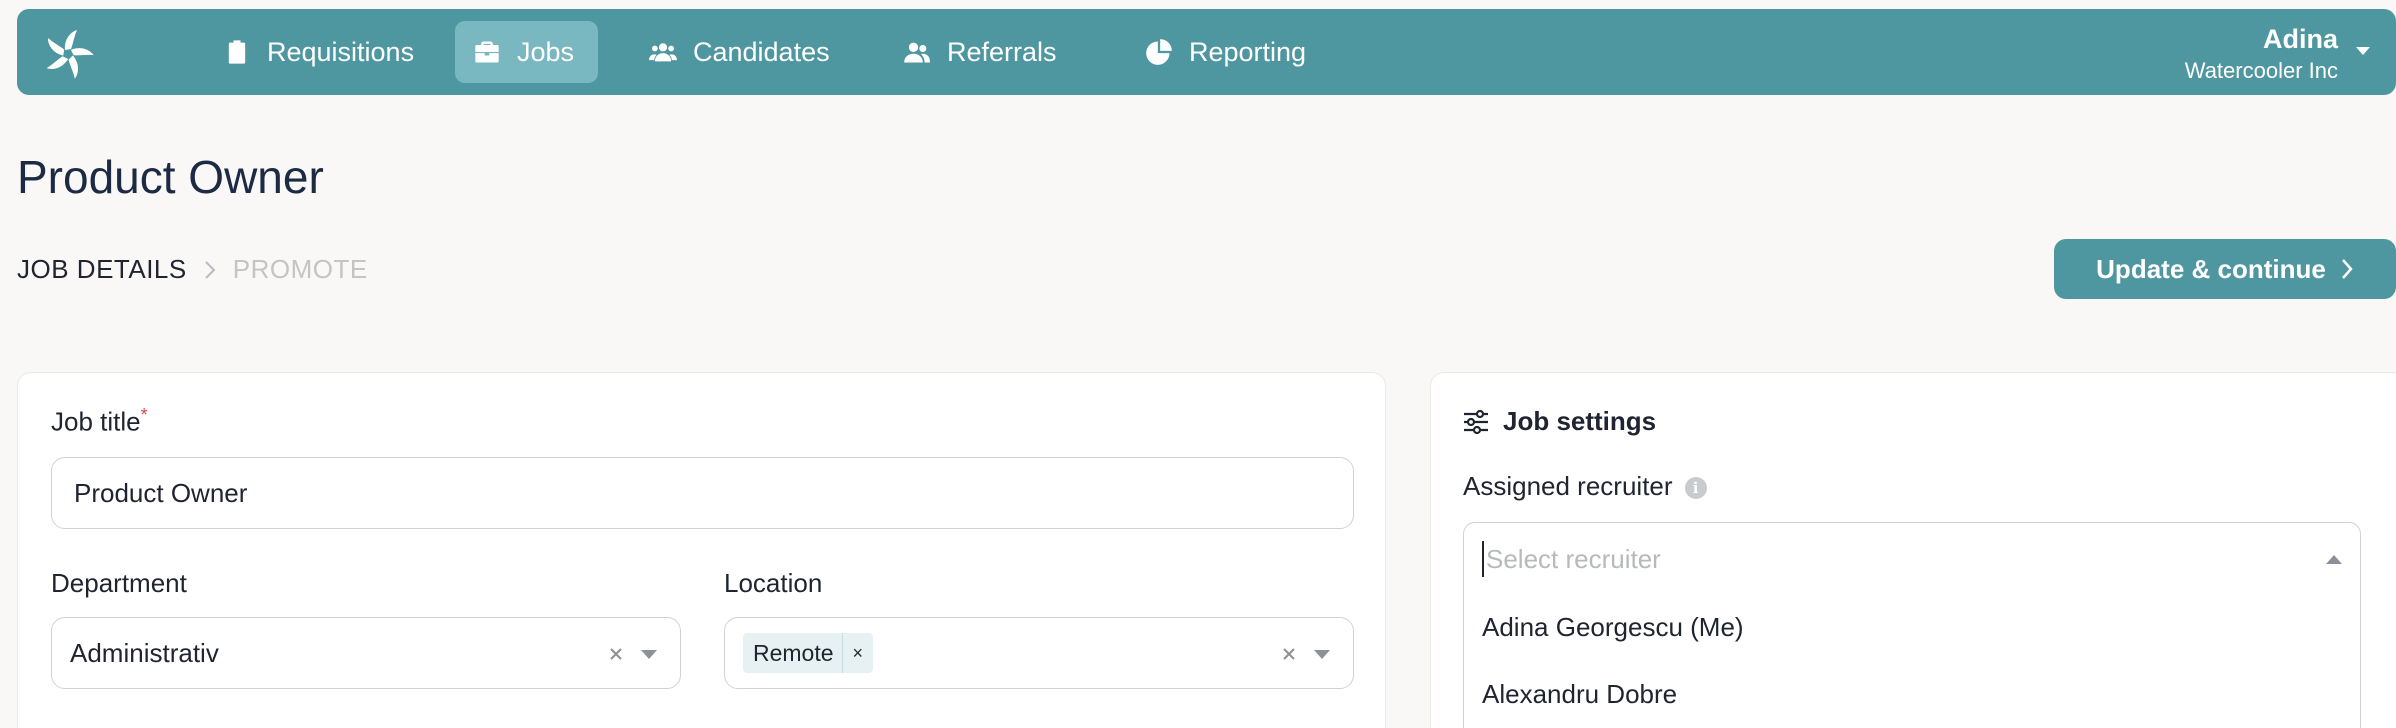 The image size is (2396, 728). I want to click on step-promote: PROMOTE, so click(300, 269).